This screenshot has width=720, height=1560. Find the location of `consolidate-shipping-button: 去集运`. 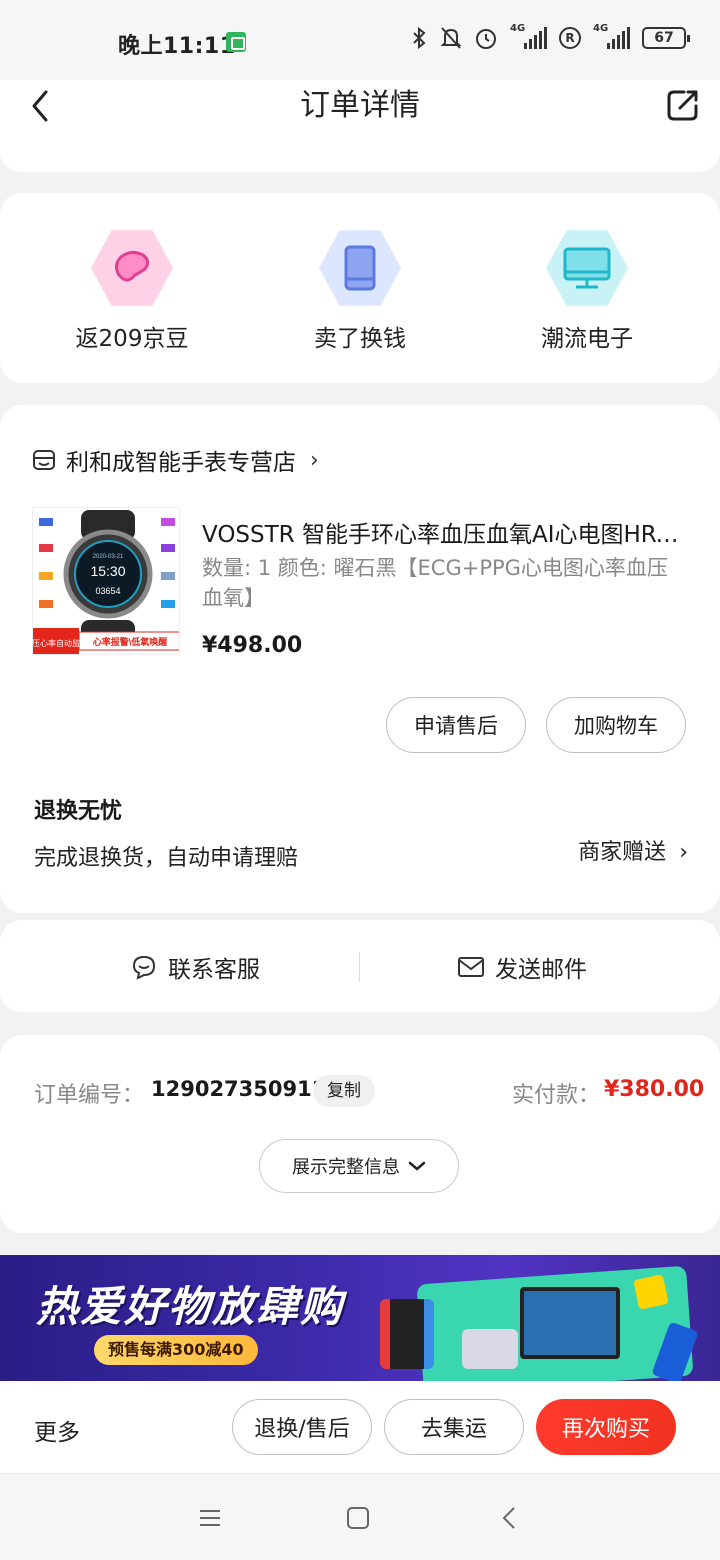

consolidate-shipping-button: 去集运 is located at coordinates (454, 1427).